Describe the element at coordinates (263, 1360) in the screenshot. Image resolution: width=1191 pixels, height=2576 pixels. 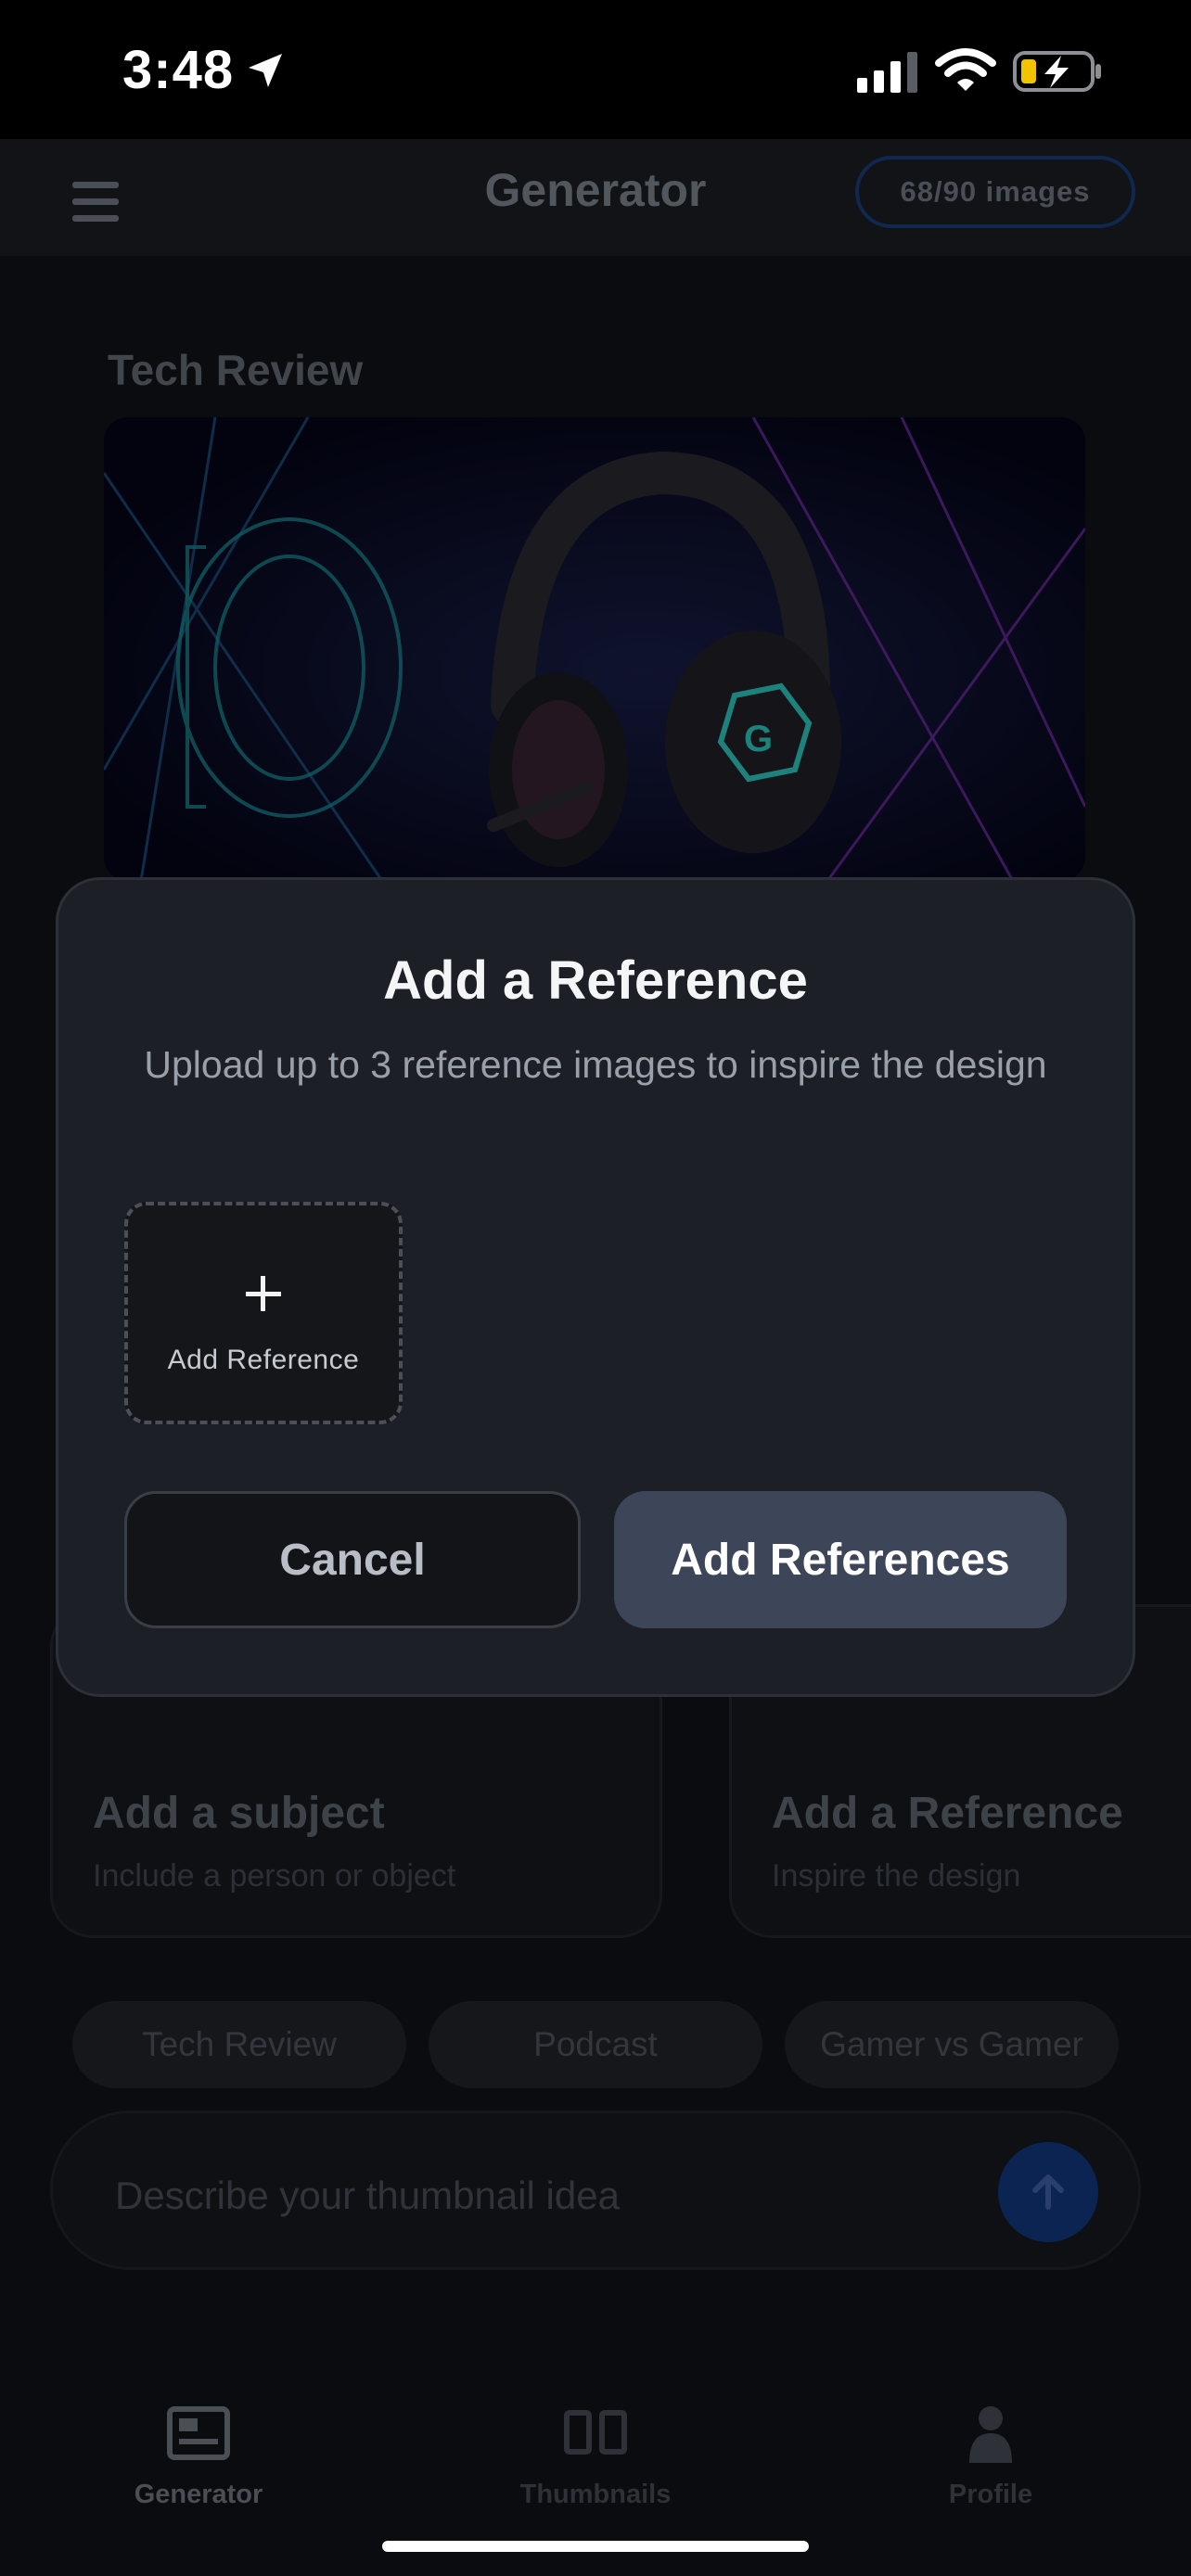
I see `add-reference-slot-label: Add Reference` at that location.